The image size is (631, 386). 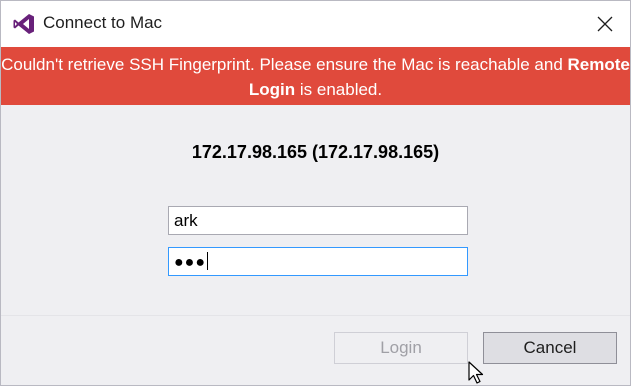 I want to click on text-caret, so click(x=207, y=261).